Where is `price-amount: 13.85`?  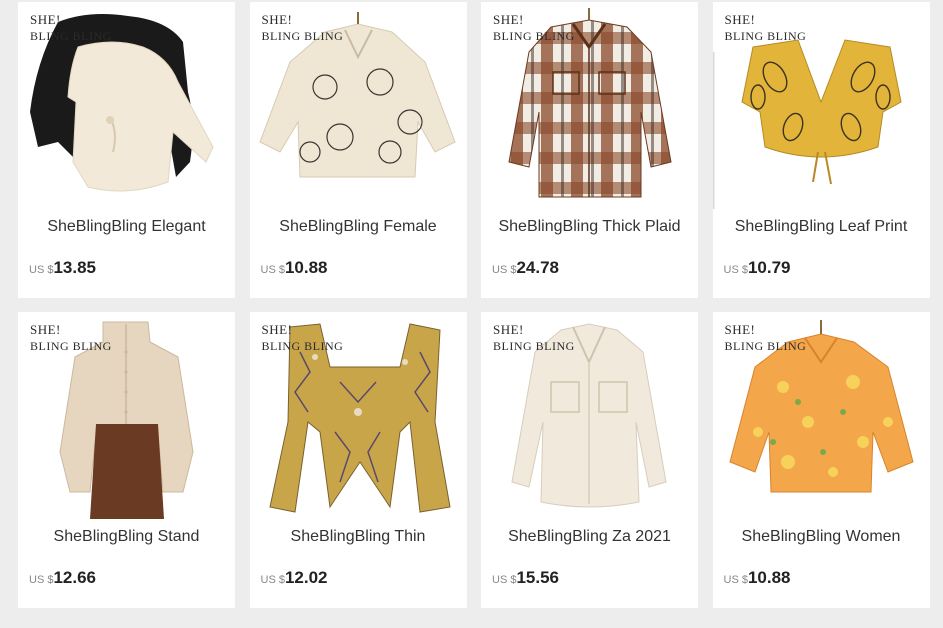
price-amount: 13.85 is located at coordinates (75, 267).